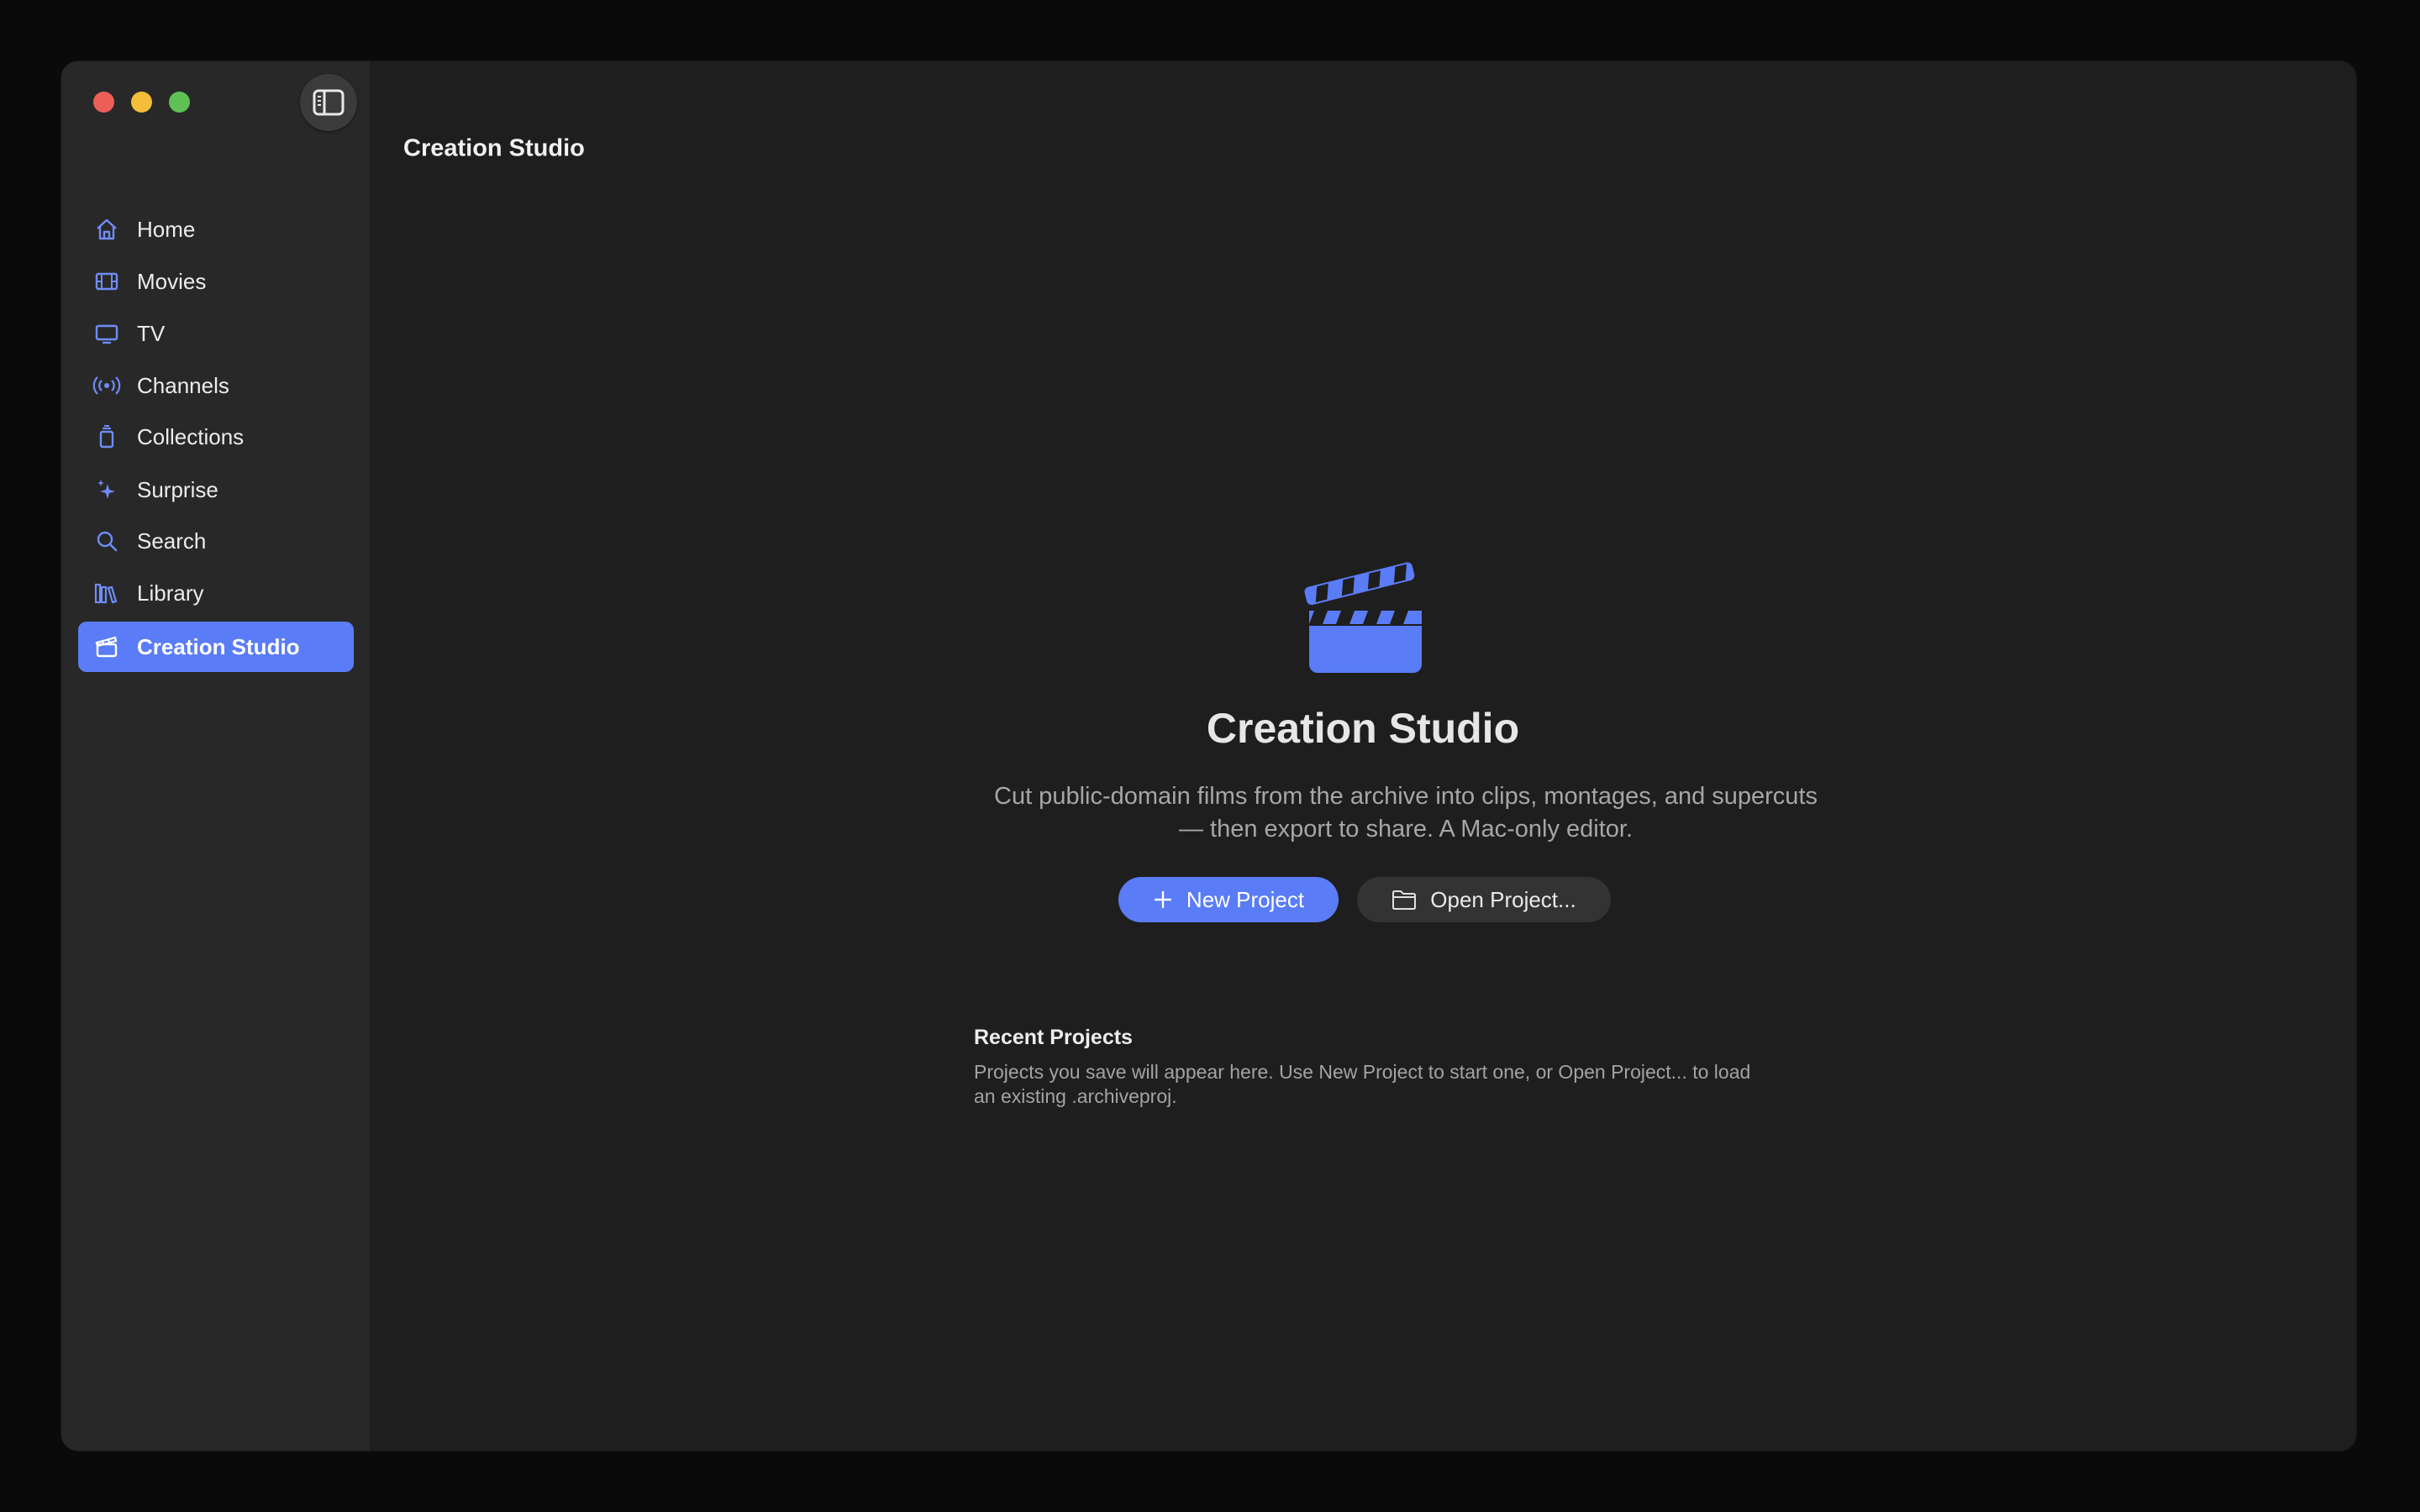  I want to click on collection-stack-icon, so click(107, 437).